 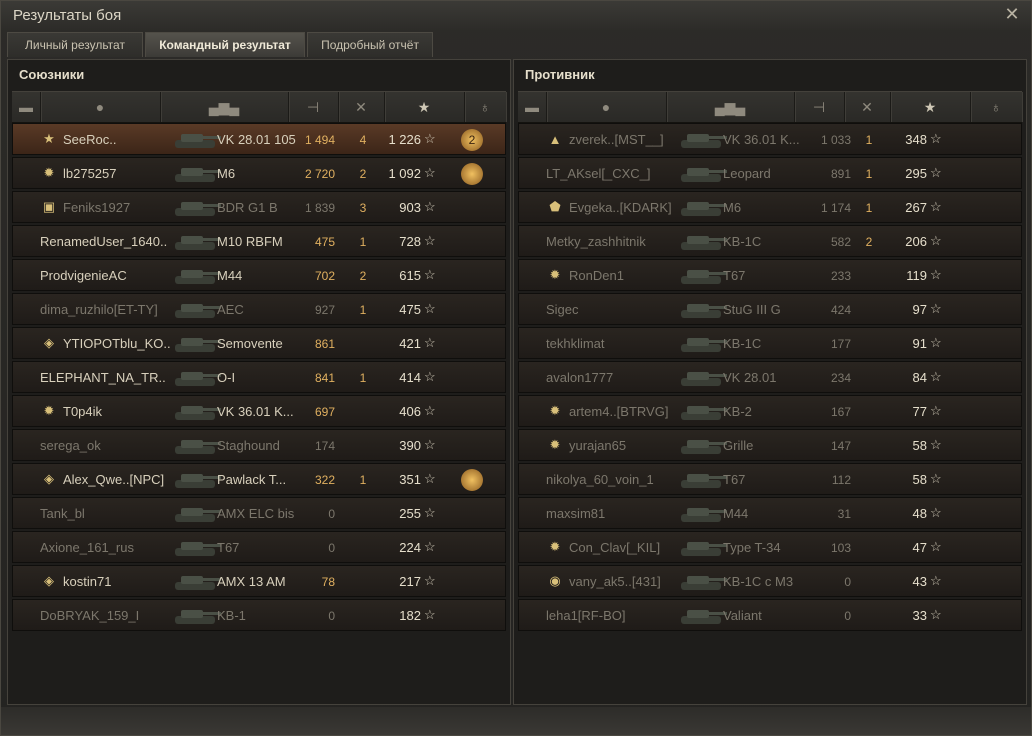 What do you see at coordinates (472, 140) in the screenshot?
I see `medal-icon: 2` at bounding box center [472, 140].